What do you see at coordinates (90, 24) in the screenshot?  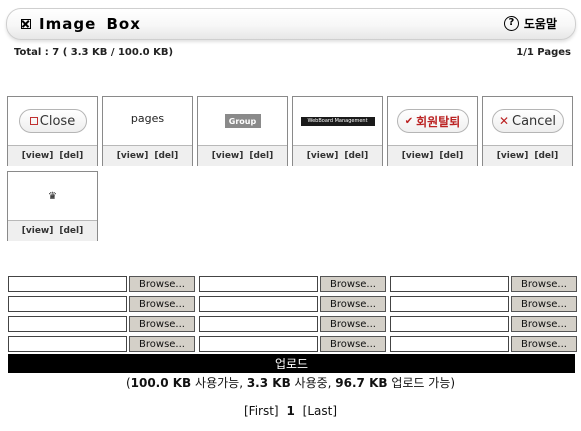 I see `page-title: Image Box` at bounding box center [90, 24].